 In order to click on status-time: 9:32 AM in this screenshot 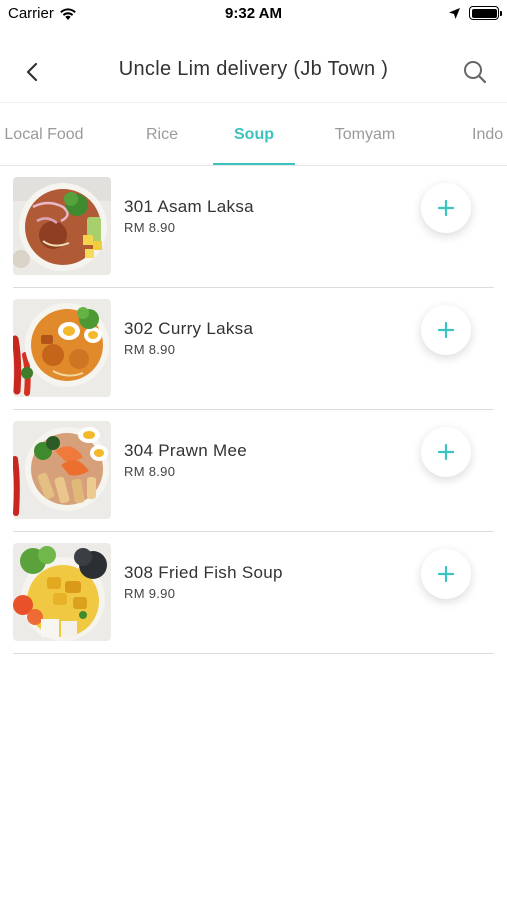, I will do `click(253, 13)`.